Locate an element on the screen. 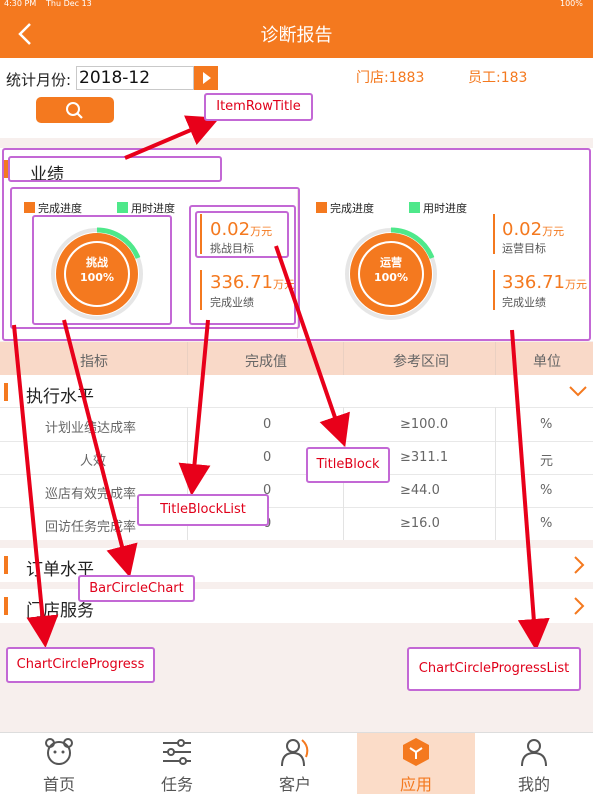 The image size is (593, 794). annotation-label: BarCircleChart is located at coordinates (136, 588).